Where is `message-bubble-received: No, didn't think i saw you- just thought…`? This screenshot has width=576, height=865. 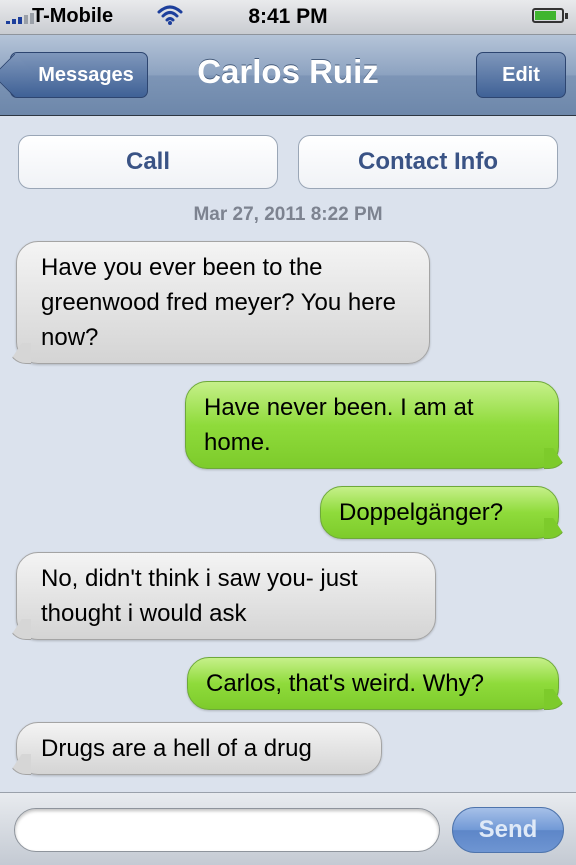
message-bubble-received: No, didn't think i saw you- just thought… is located at coordinates (226, 596).